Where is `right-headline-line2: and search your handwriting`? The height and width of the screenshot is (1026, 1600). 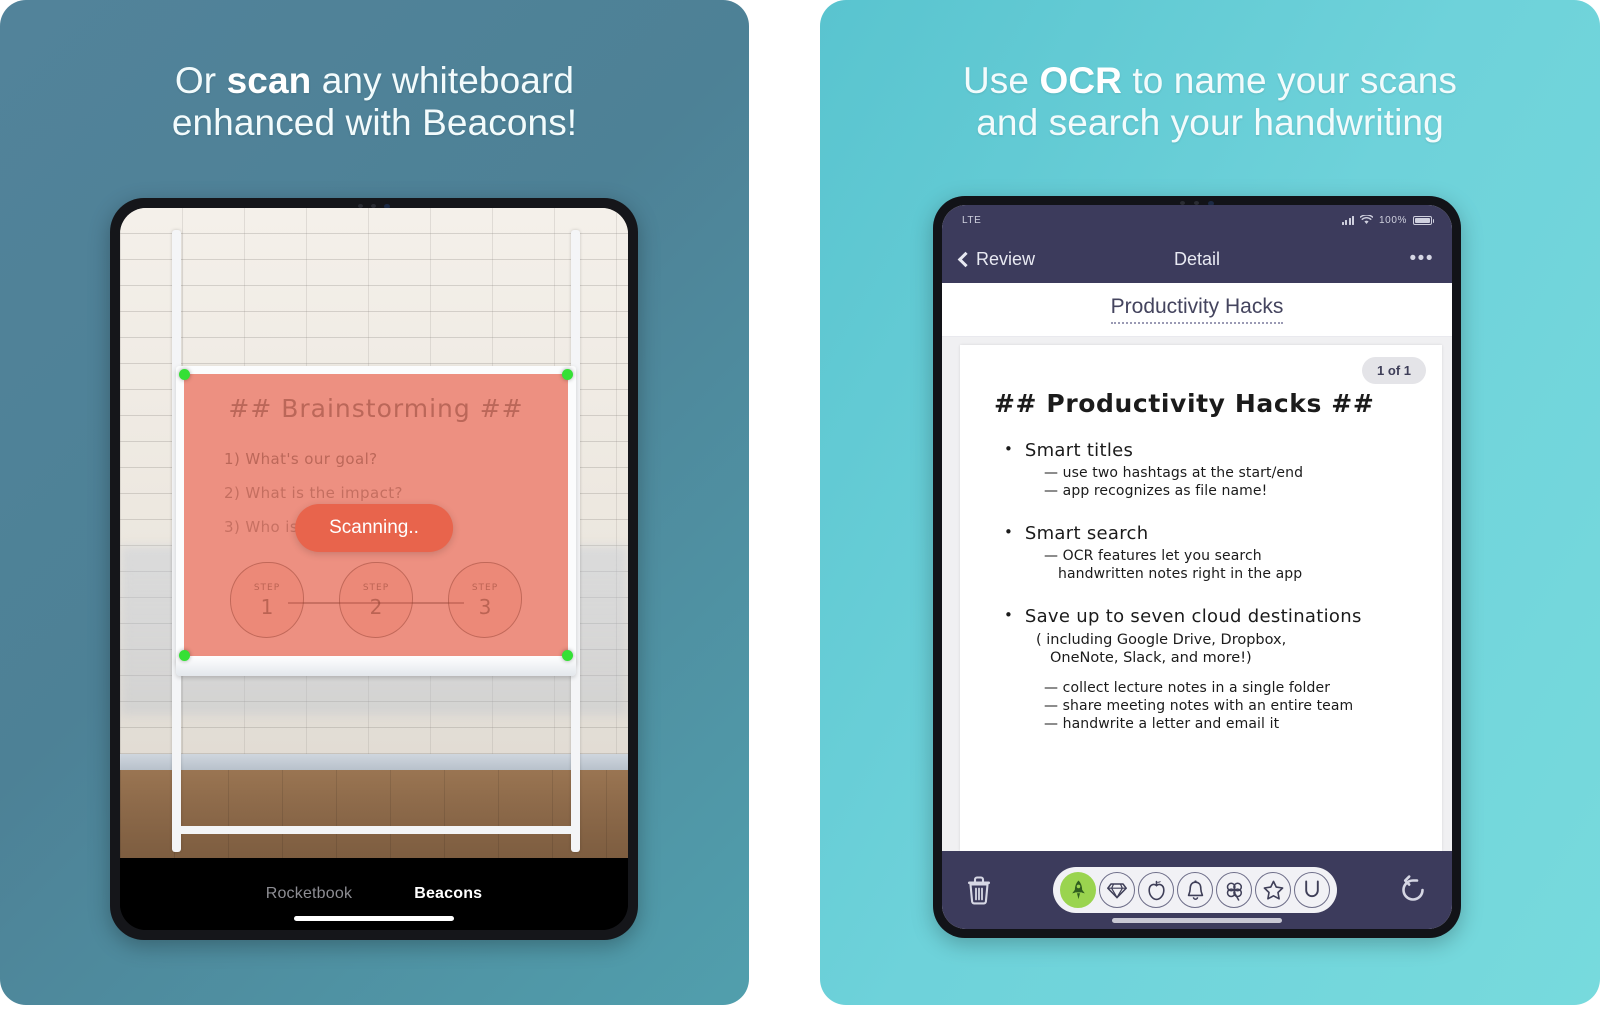 right-headline-line2: and search your handwriting is located at coordinates (1210, 122).